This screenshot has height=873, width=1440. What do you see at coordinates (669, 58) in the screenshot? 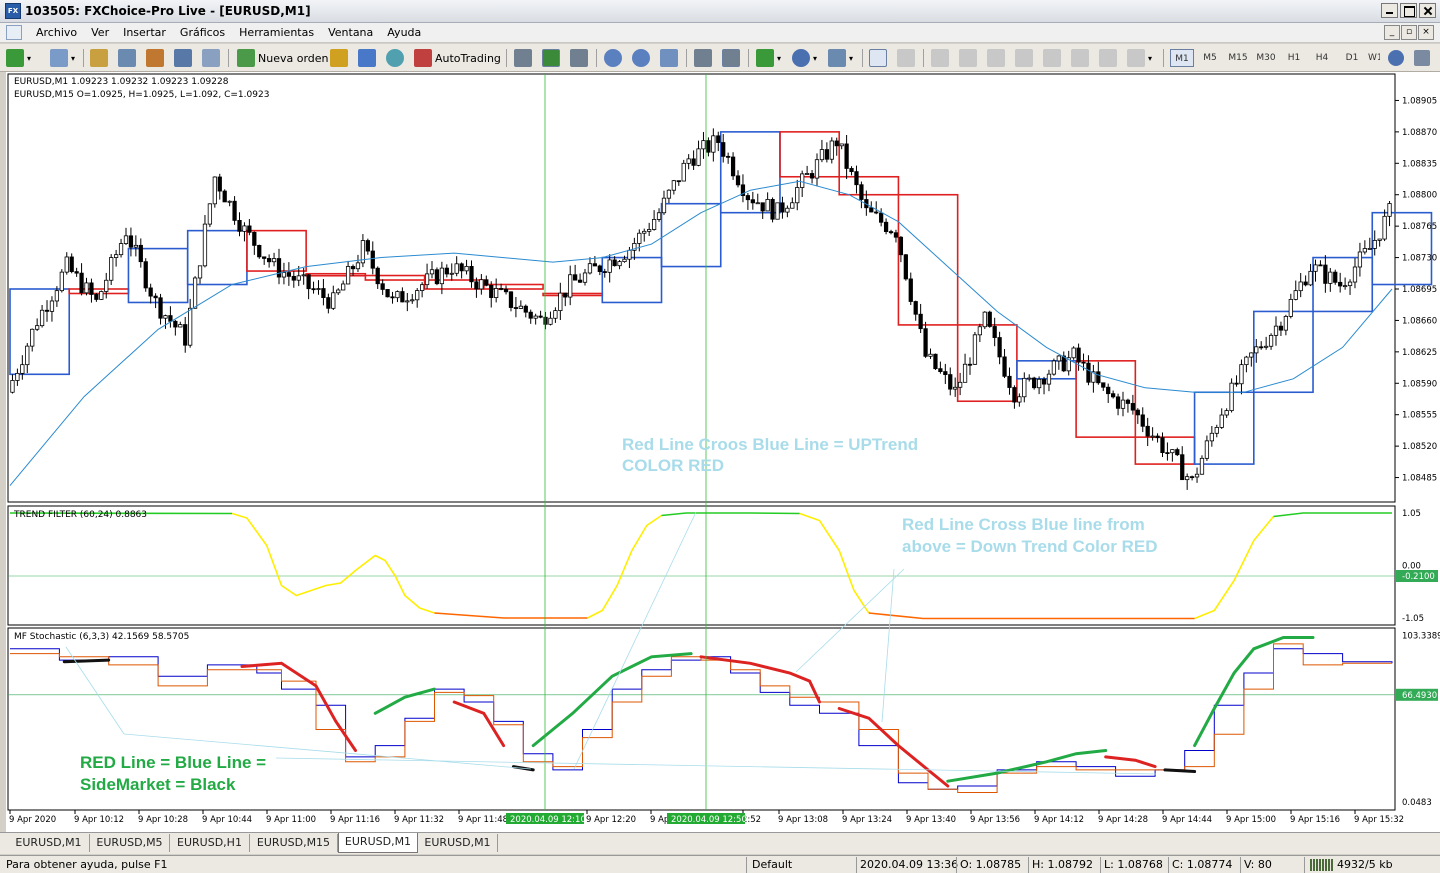
I see `tile-windows-button` at bounding box center [669, 58].